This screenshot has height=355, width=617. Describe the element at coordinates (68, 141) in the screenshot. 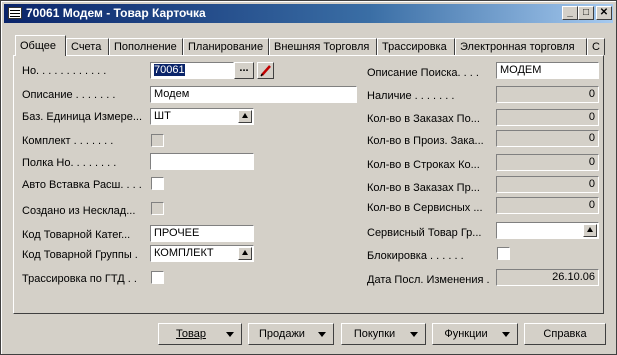

I see `kit-label: Комплект . . . . . . .` at that location.